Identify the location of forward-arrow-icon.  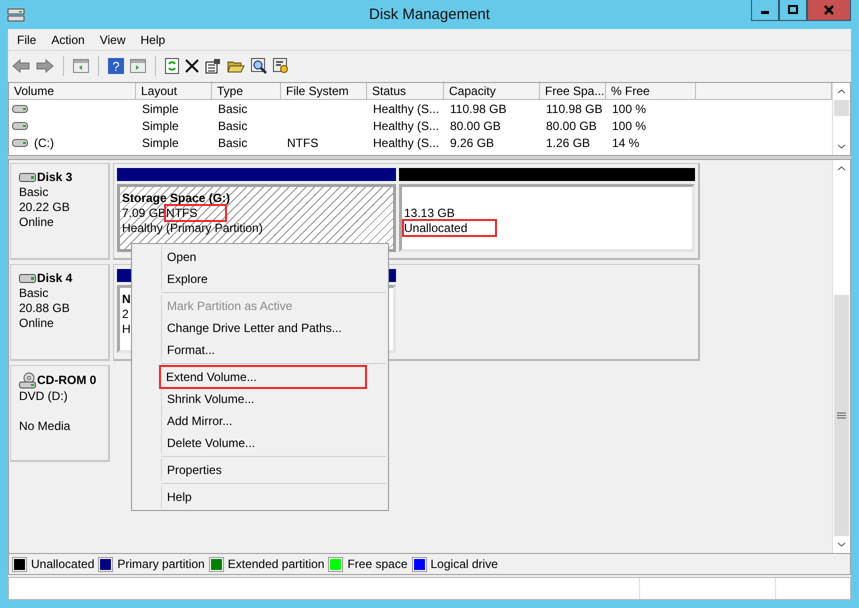
(45, 65).